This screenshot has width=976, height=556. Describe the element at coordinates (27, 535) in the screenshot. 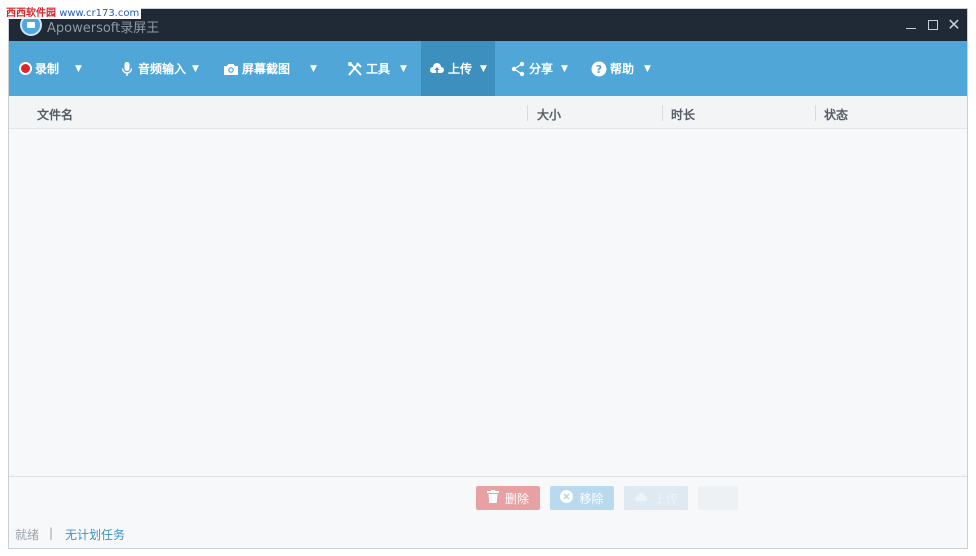

I see `status-text: 就绪` at that location.